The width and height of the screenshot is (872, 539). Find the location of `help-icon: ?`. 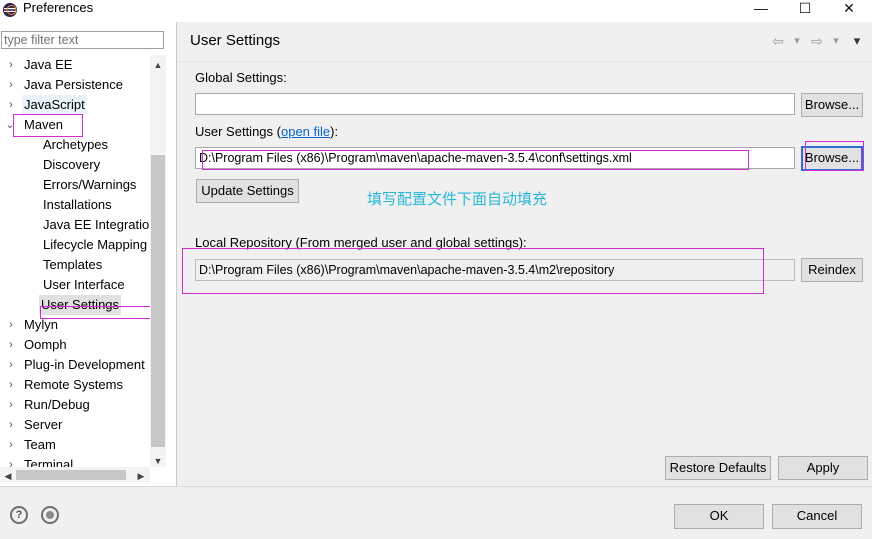

help-icon: ? is located at coordinates (19, 515).